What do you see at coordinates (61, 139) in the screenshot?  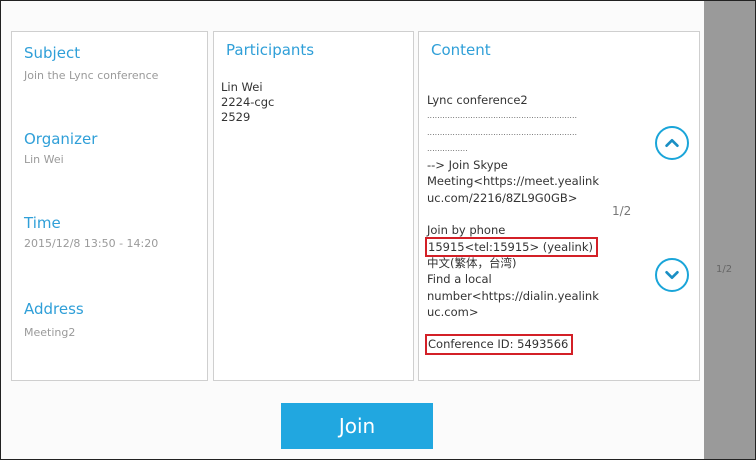 I see `organizer-label: Organizer` at bounding box center [61, 139].